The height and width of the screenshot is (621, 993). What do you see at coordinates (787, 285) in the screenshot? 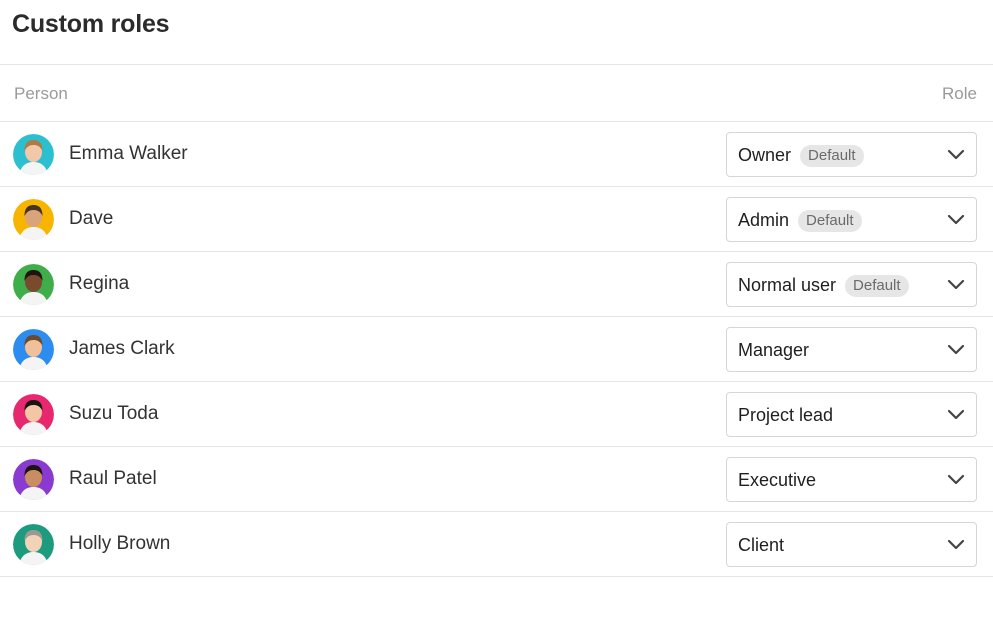
I see `role-label: Normal user` at bounding box center [787, 285].